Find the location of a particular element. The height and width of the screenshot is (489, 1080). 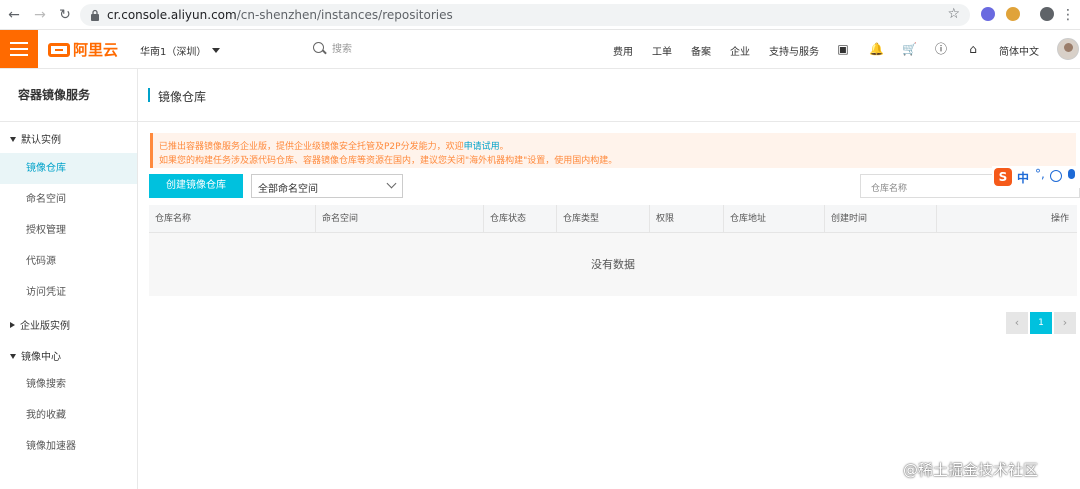

nav-link-tickets: 工单 is located at coordinates (662, 50).